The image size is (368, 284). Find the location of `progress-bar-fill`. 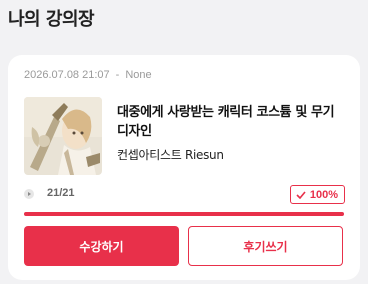

progress-bar-fill is located at coordinates (184, 214).